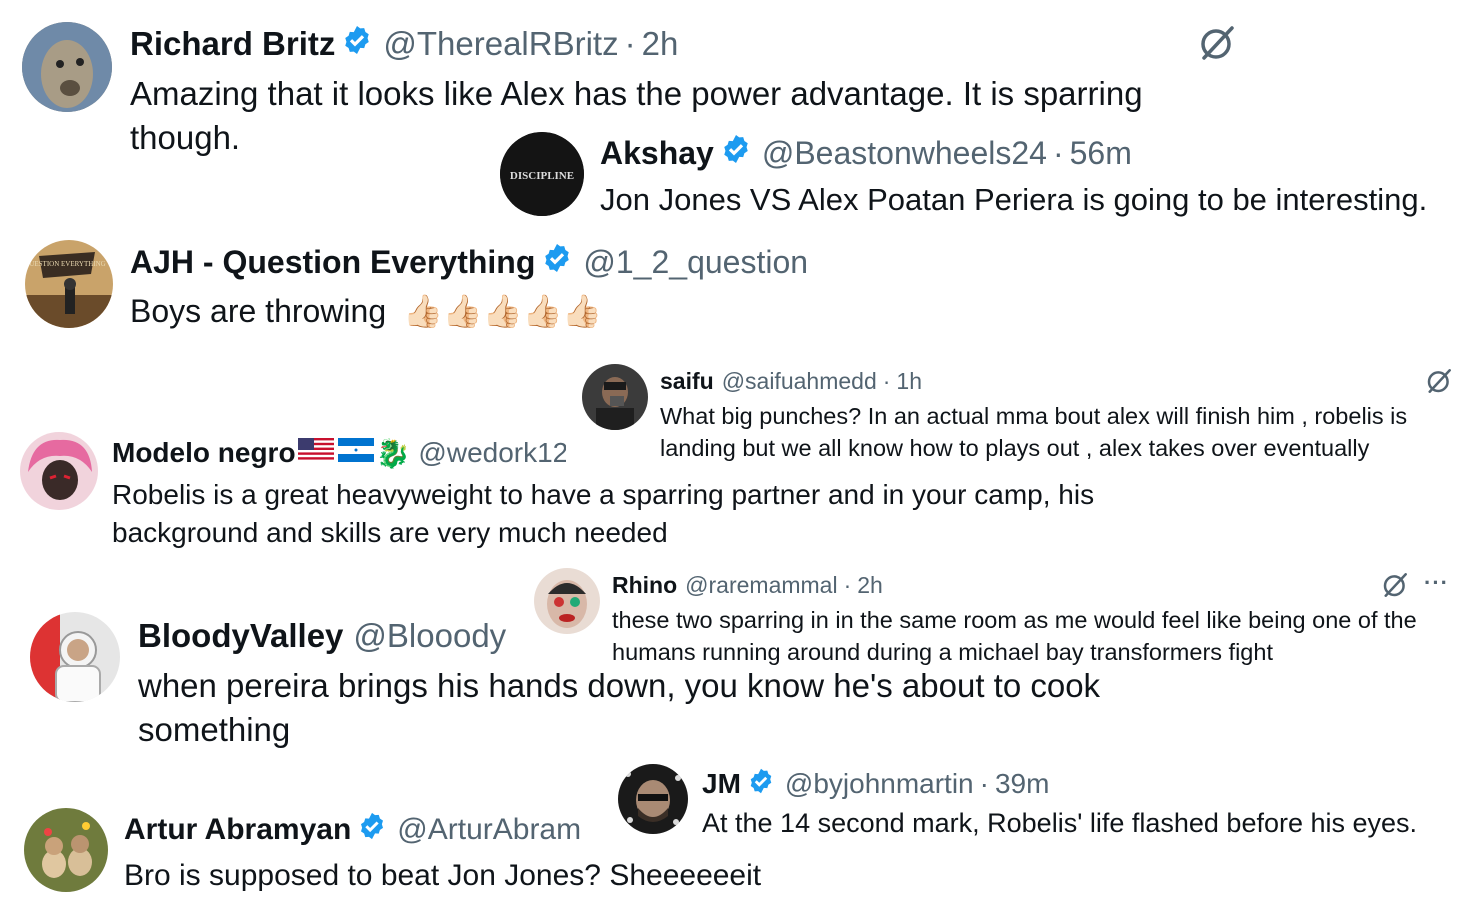 Image resolution: width=1460 pixels, height=913 pixels. What do you see at coordinates (1436, 583) in the screenshot?
I see `more-options-icon: ···` at bounding box center [1436, 583].